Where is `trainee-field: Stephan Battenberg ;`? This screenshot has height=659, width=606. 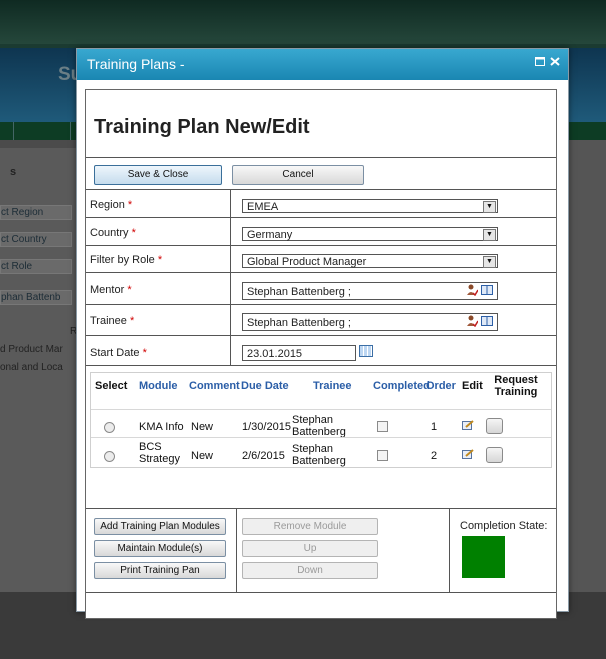 trainee-field: Stephan Battenberg ; is located at coordinates (370, 322).